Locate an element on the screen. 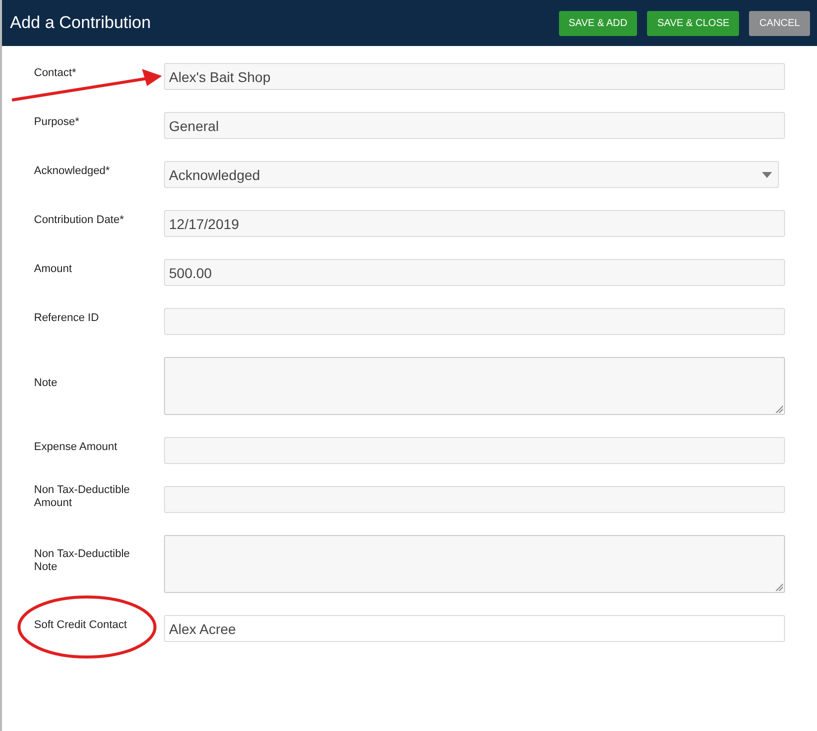 The width and height of the screenshot is (817, 731). field-label: Non Tax-Deductible Amount is located at coordinates (82, 497).